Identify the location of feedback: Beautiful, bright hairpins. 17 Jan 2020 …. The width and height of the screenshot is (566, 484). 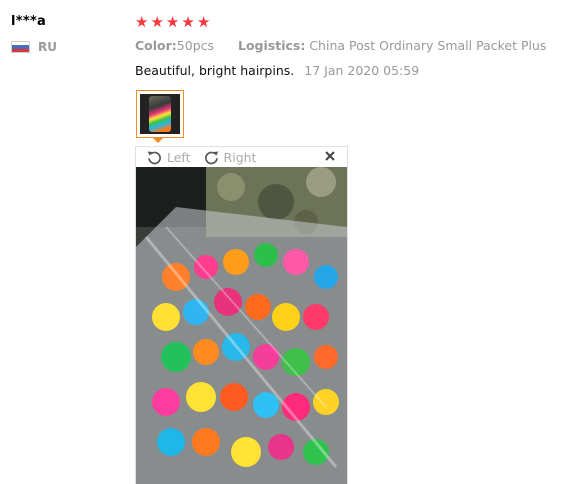
(277, 70).